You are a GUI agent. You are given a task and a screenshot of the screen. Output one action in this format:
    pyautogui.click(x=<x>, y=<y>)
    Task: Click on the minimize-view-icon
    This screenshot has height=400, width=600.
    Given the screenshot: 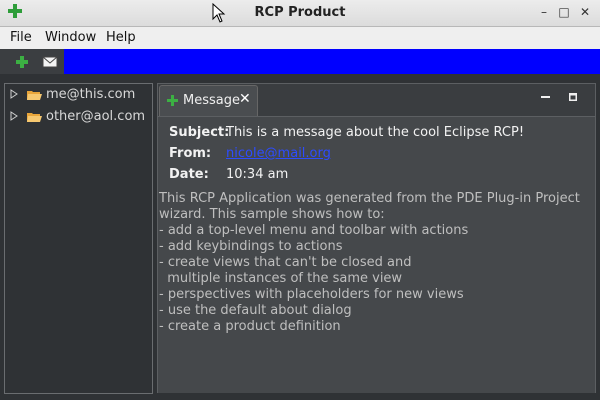 What is the action you would take?
    pyautogui.click(x=546, y=97)
    